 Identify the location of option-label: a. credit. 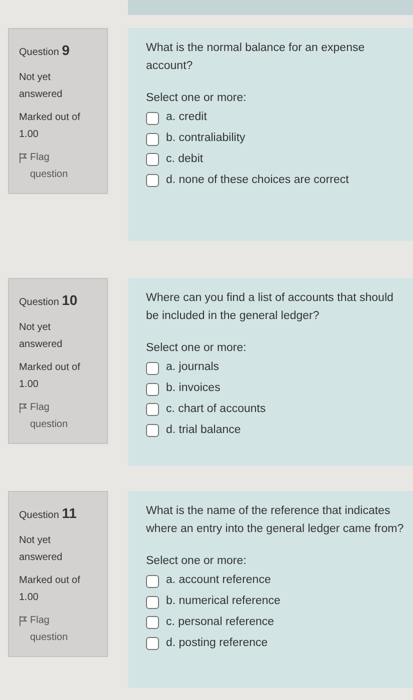
(186, 118).